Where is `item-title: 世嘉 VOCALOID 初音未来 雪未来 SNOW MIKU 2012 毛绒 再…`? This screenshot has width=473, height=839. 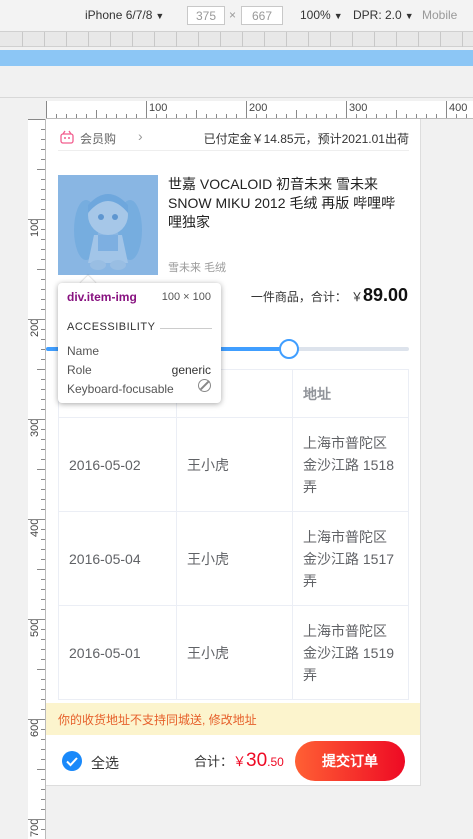 item-title: 世嘉 VOCALOID 初音未来 雪未来 SNOW MIKU 2012 毛绒 再… is located at coordinates (282, 203).